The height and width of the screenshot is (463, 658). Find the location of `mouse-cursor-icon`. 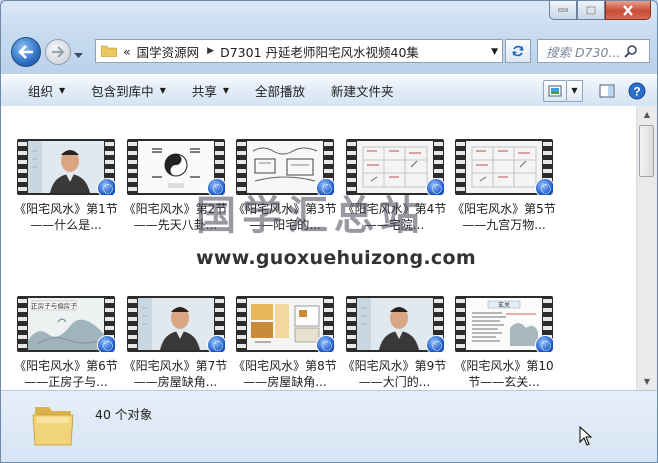

mouse-cursor-icon is located at coordinates (586, 436).